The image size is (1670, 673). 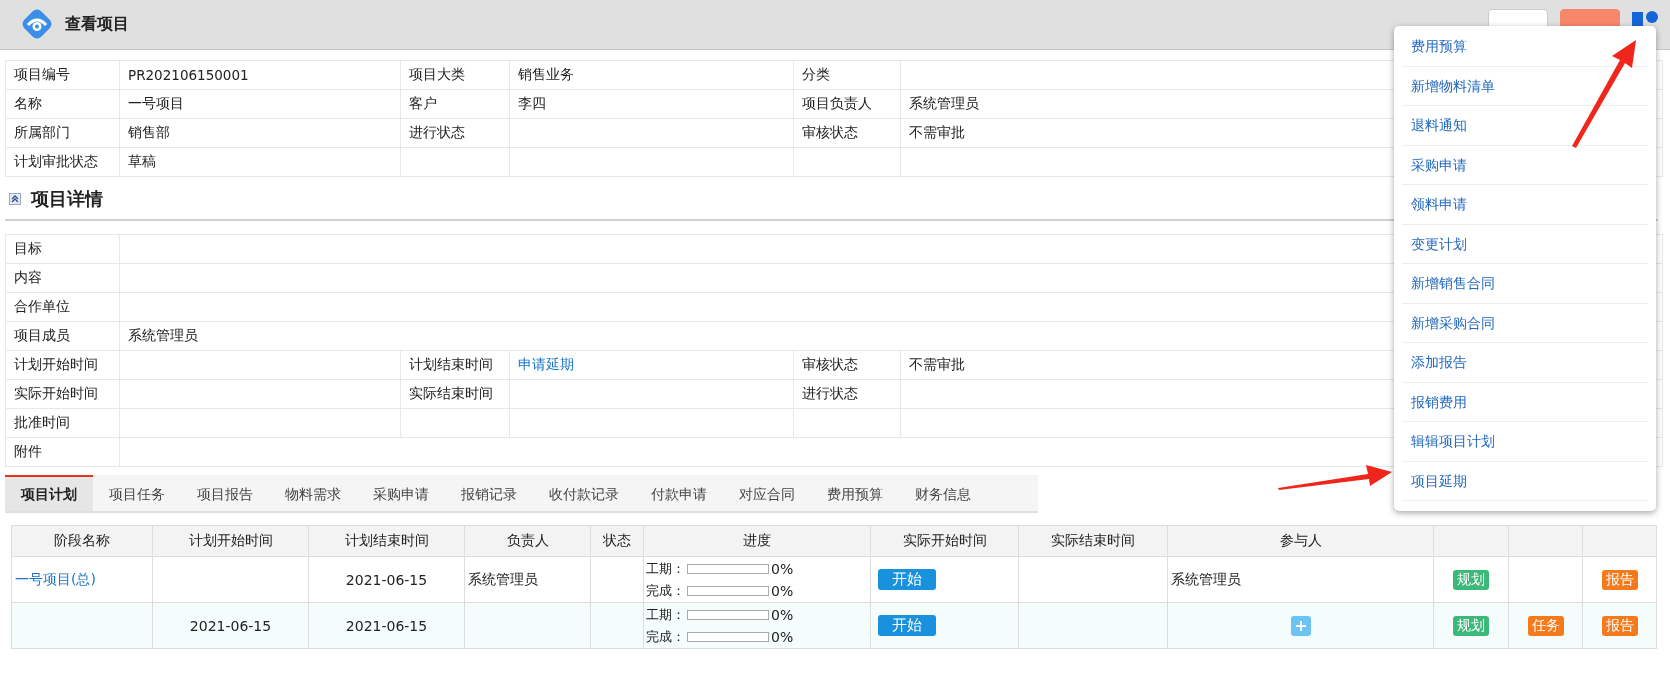 I want to click on stage-link: 一号项目(总), so click(x=55, y=578).